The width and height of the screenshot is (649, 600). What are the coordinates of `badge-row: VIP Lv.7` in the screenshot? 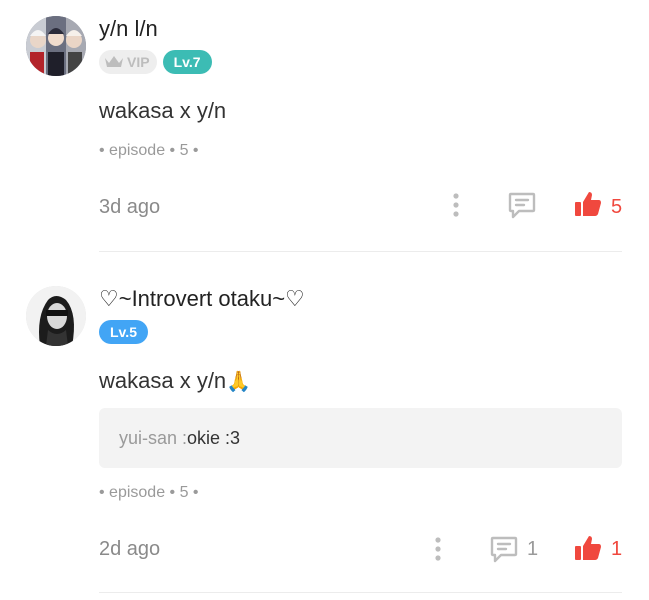 It's located at (155, 62).